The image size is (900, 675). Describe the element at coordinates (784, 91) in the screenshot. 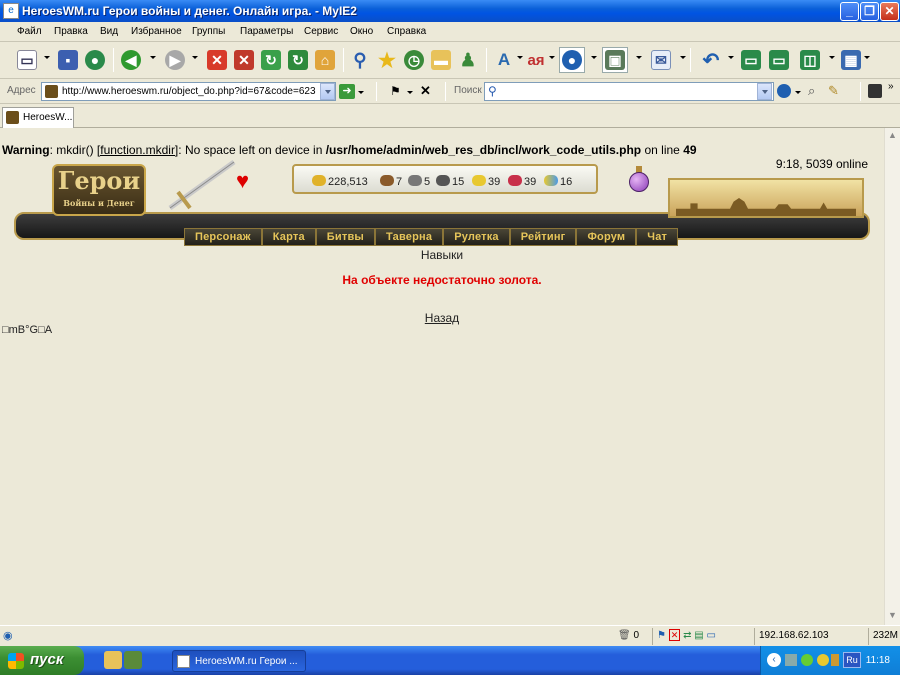

I see `search-engine-icon` at that location.